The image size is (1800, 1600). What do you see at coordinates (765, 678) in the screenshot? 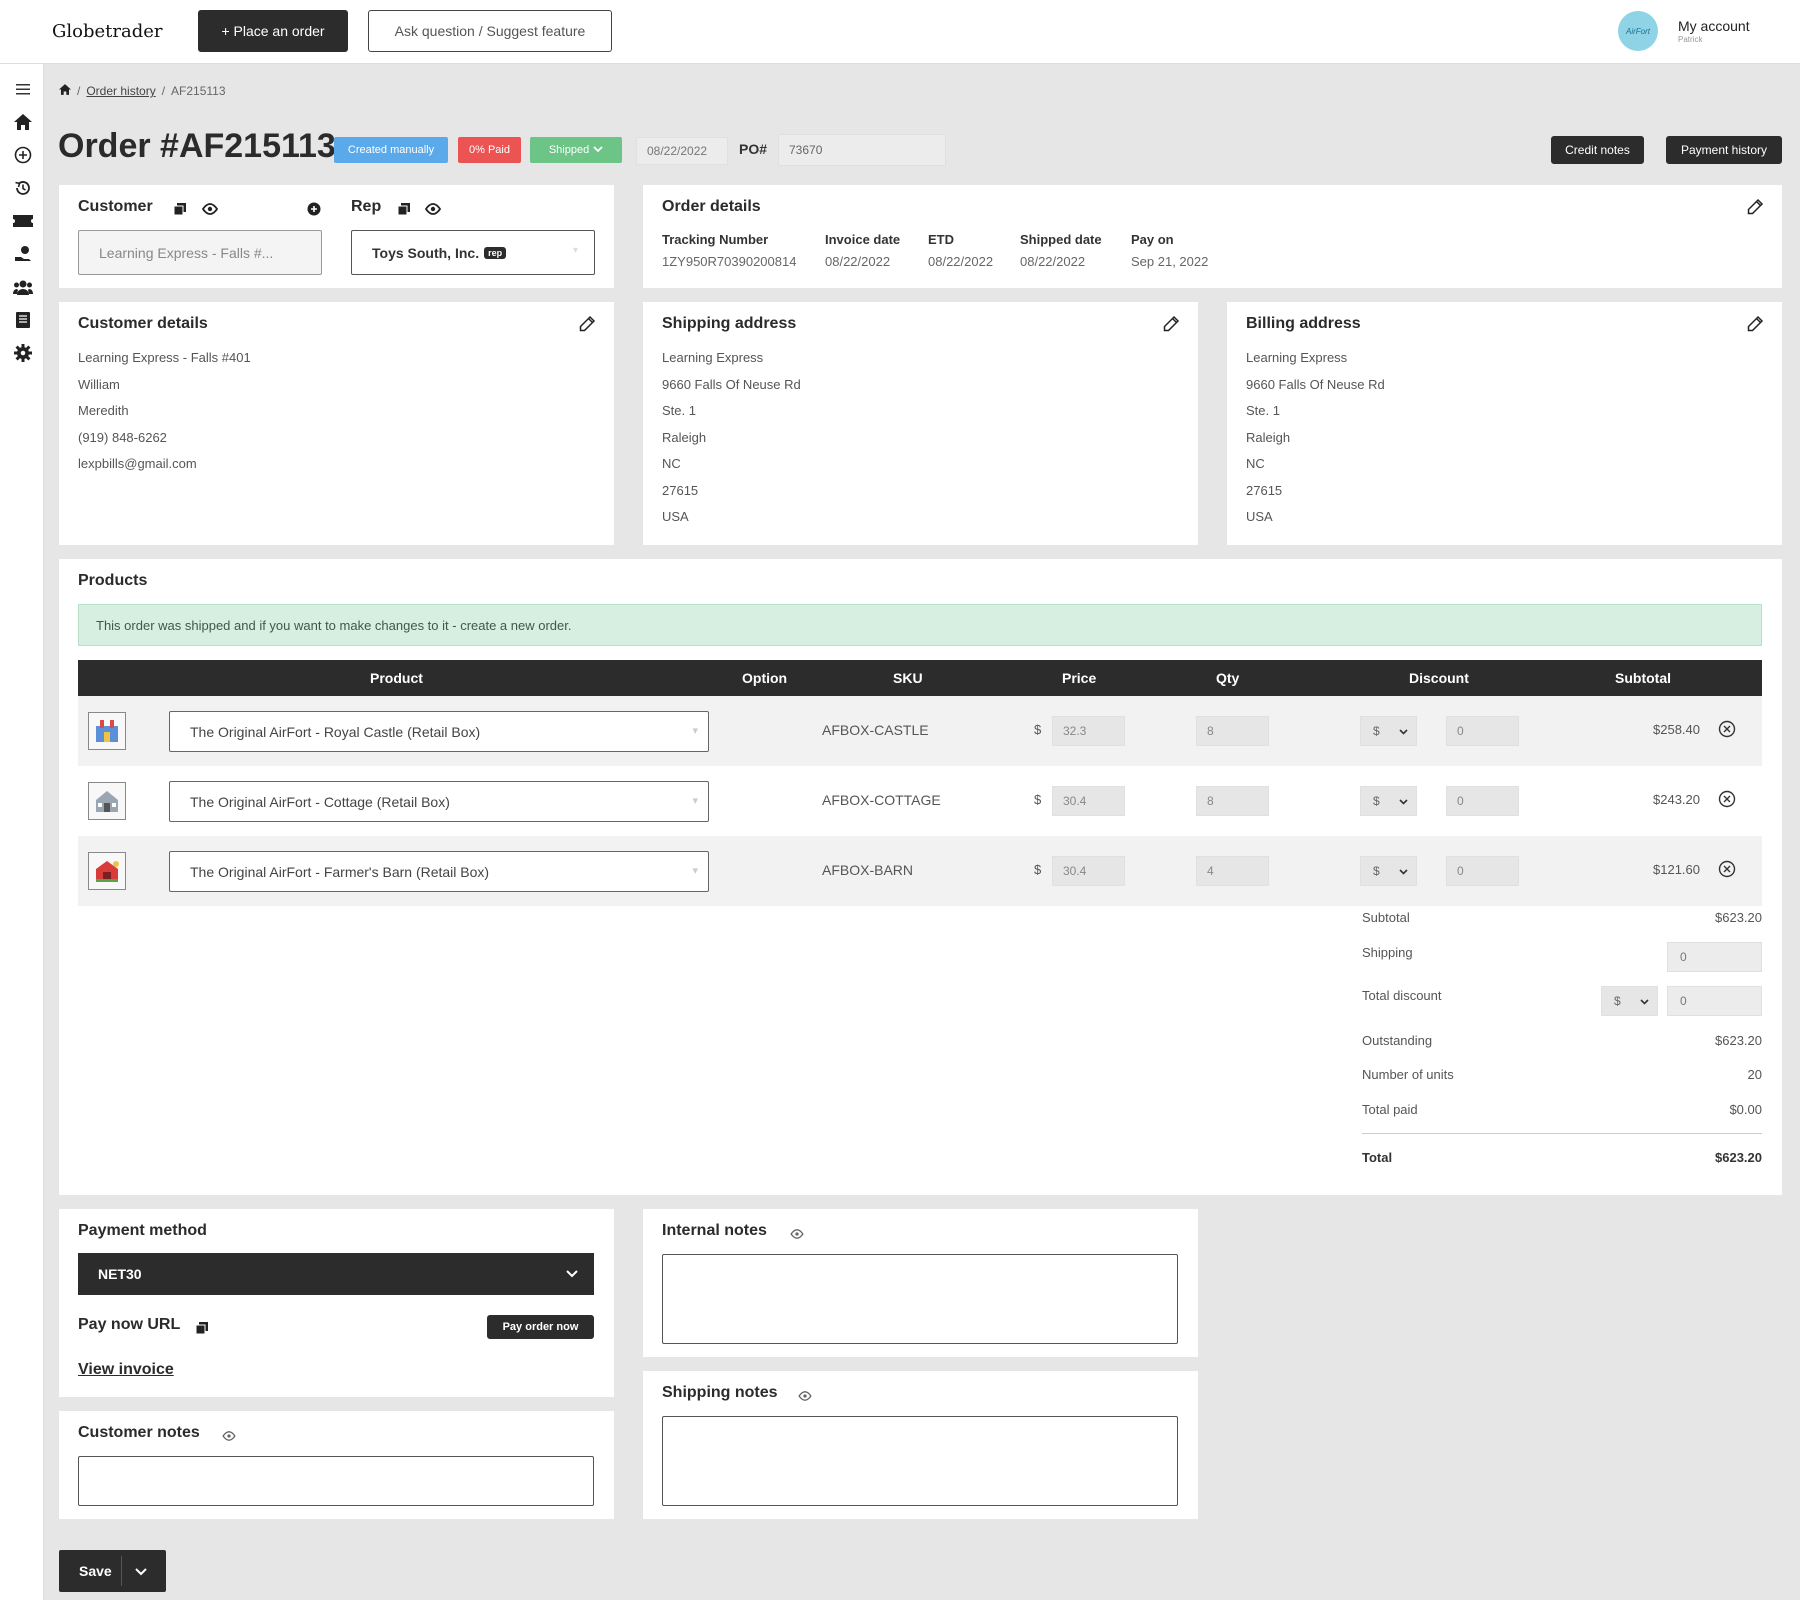
I see `col-option: Option` at bounding box center [765, 678].